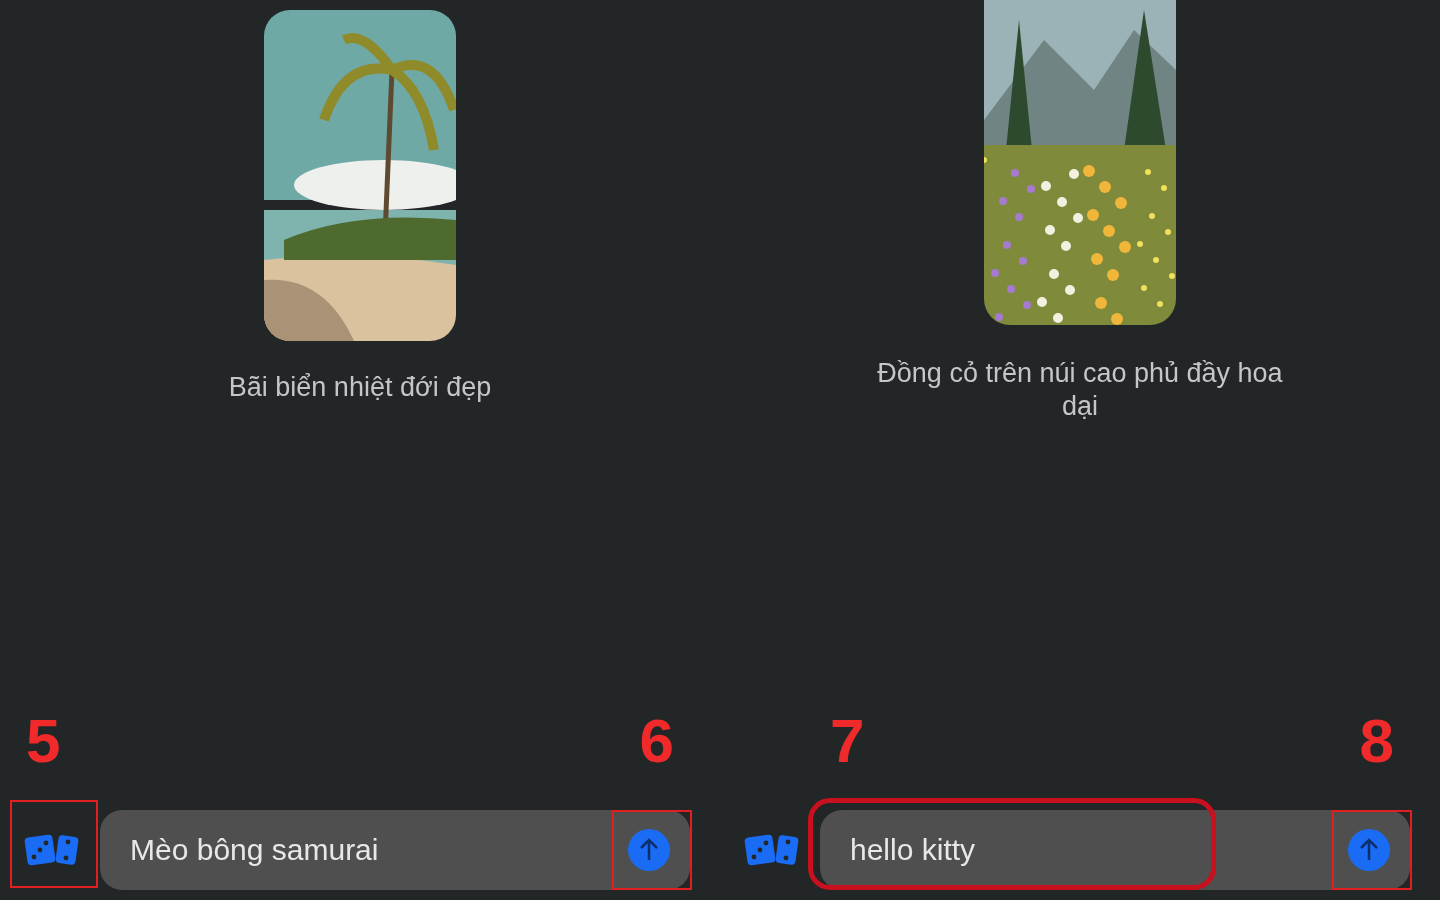  What do you see at coordinates (43, 741) in the screenshot?
I see `callout-number: 5` at bounding box center [43, 741].